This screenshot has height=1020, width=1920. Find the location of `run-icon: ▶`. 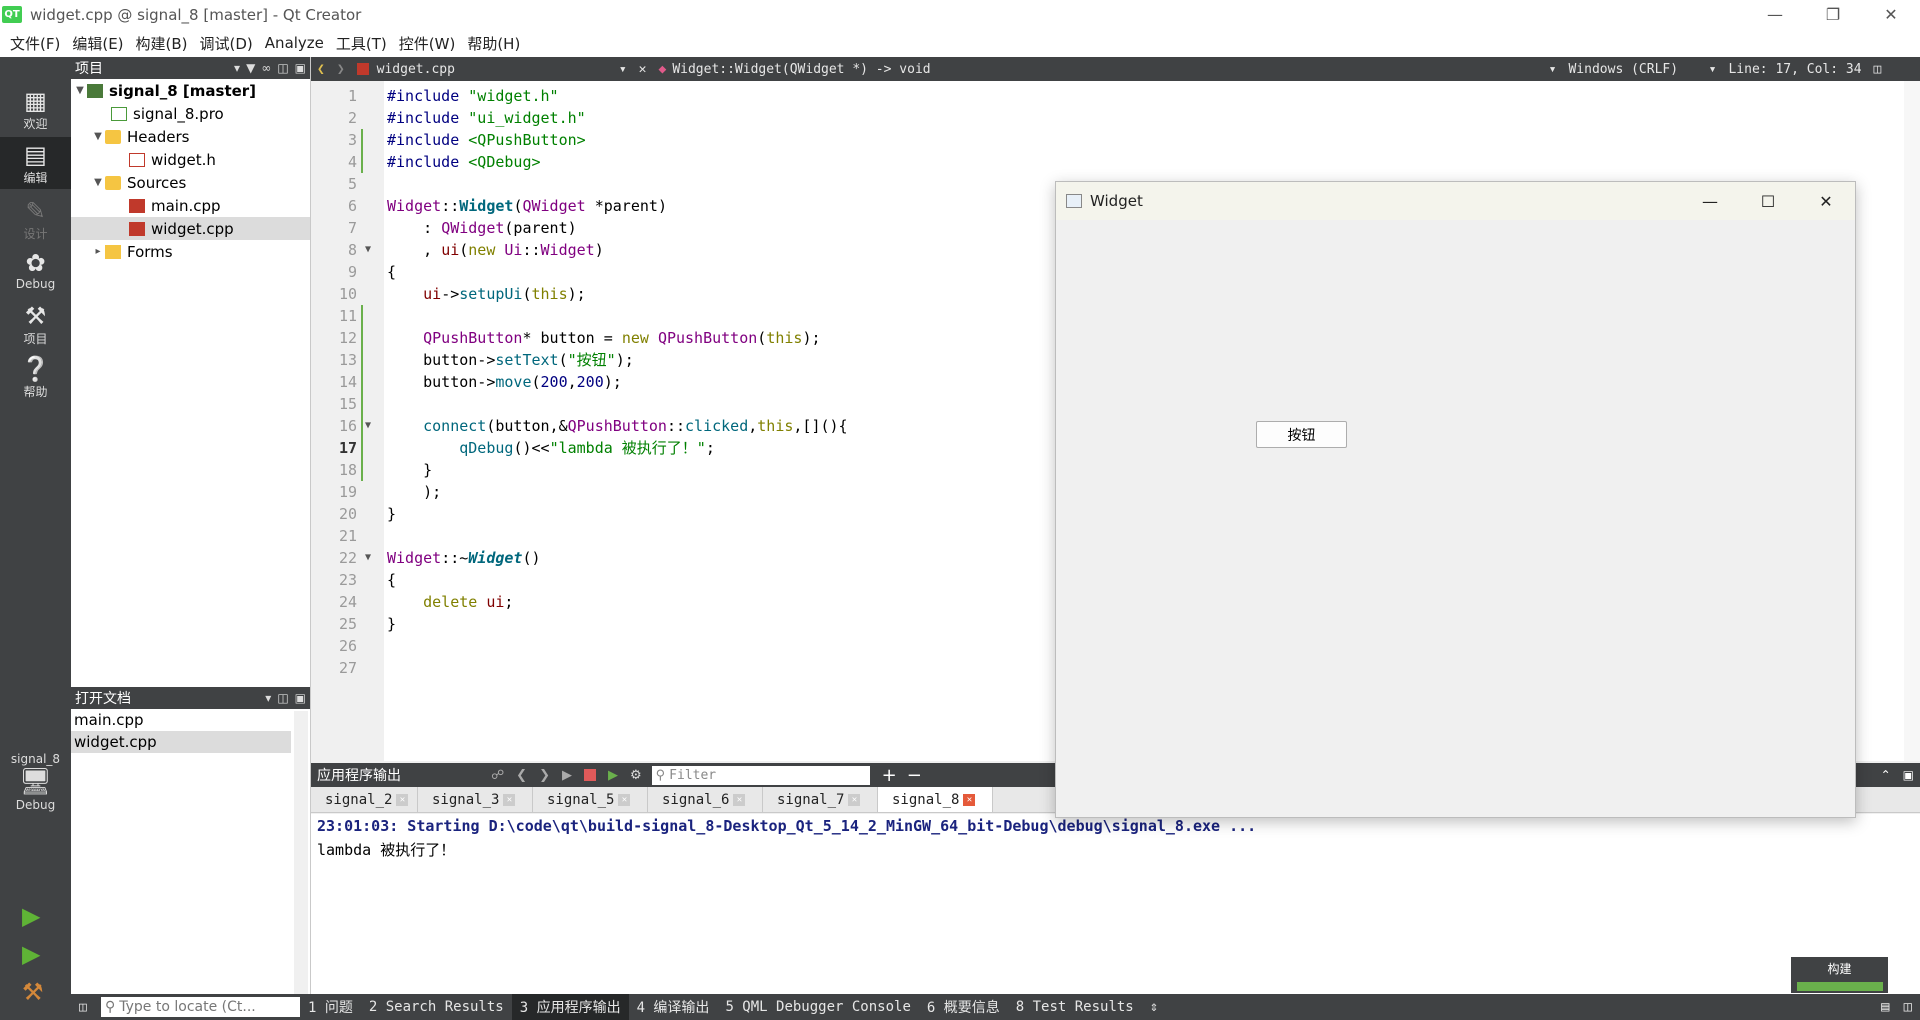

run-icon: ▶ is located at coordinates (31, 916).